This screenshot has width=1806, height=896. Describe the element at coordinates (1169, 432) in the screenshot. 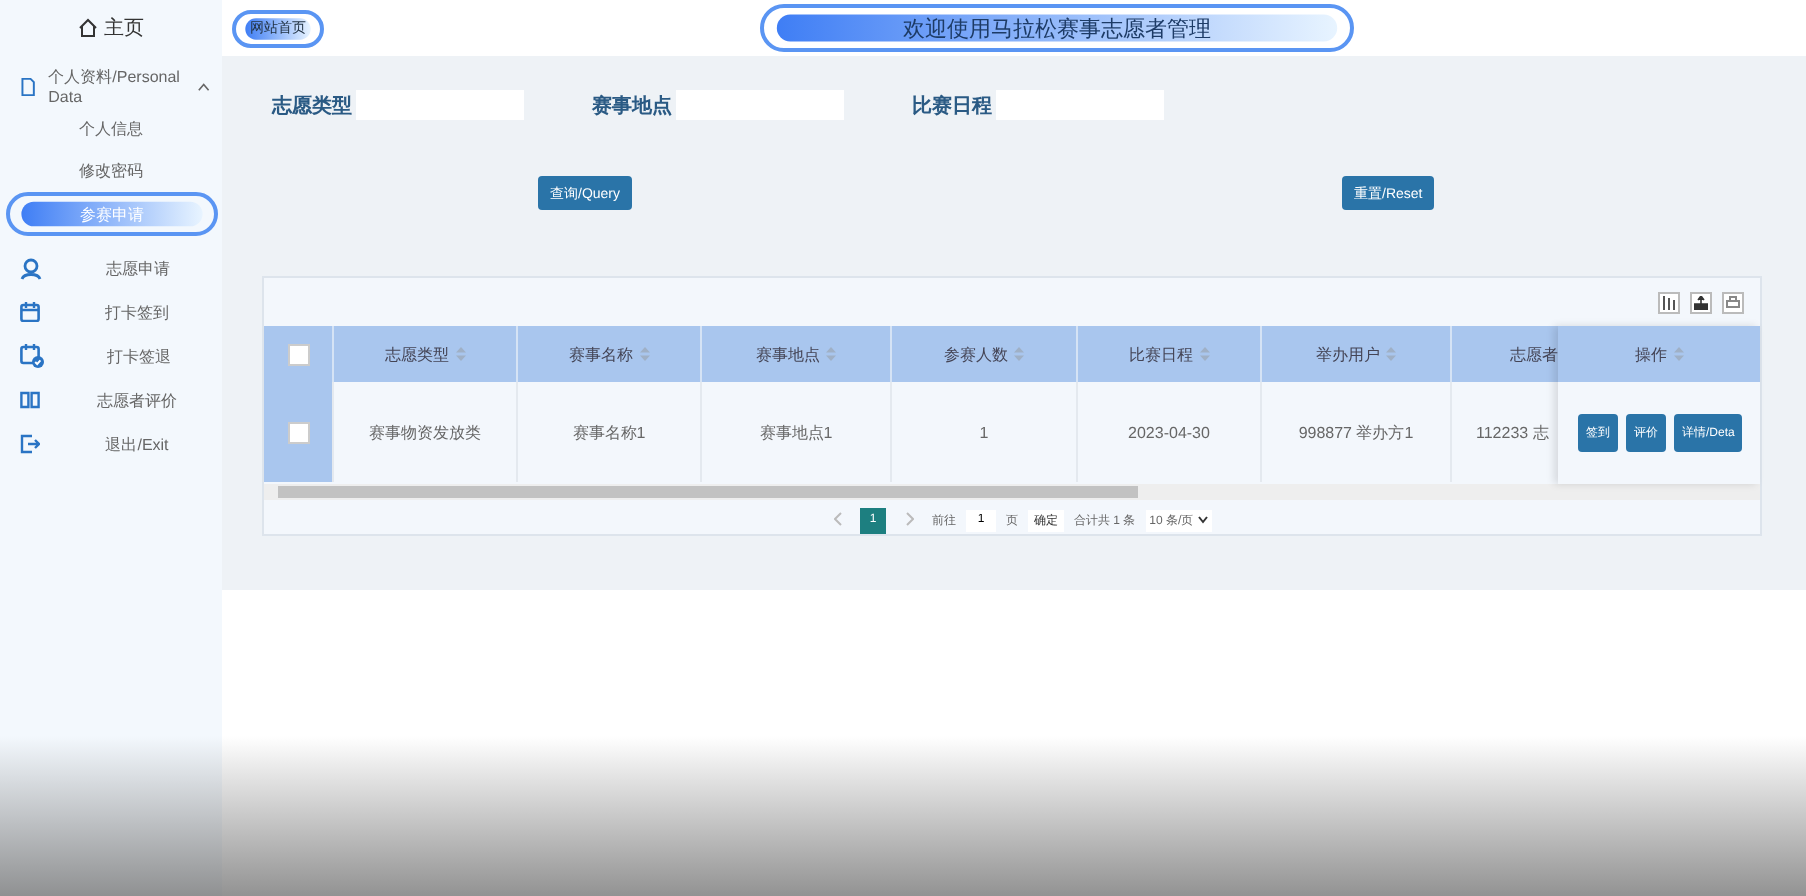

I see `table-cell: 2023-04-30` at that location.